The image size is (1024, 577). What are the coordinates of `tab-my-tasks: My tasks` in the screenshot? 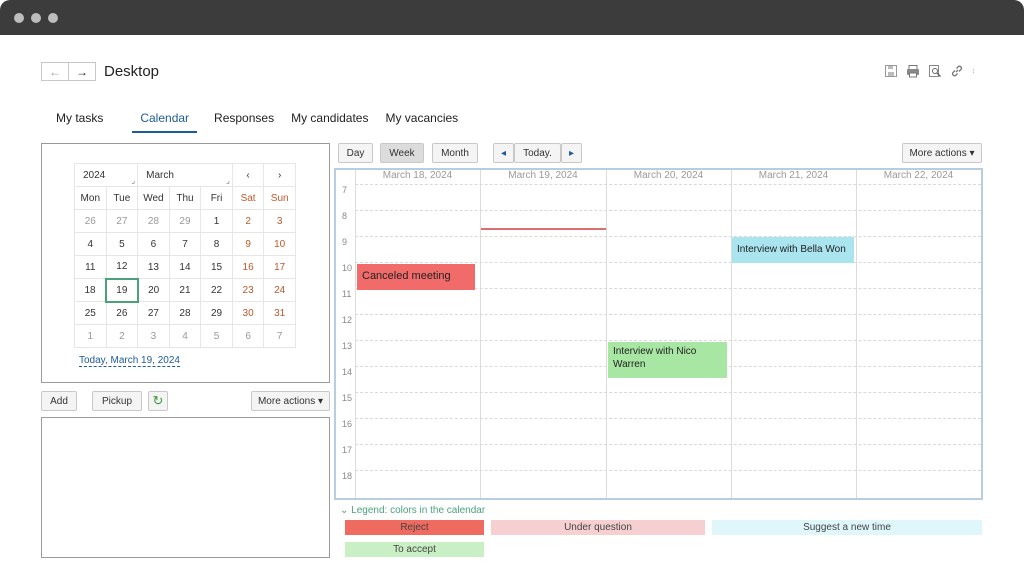 It's located at (79, 122).